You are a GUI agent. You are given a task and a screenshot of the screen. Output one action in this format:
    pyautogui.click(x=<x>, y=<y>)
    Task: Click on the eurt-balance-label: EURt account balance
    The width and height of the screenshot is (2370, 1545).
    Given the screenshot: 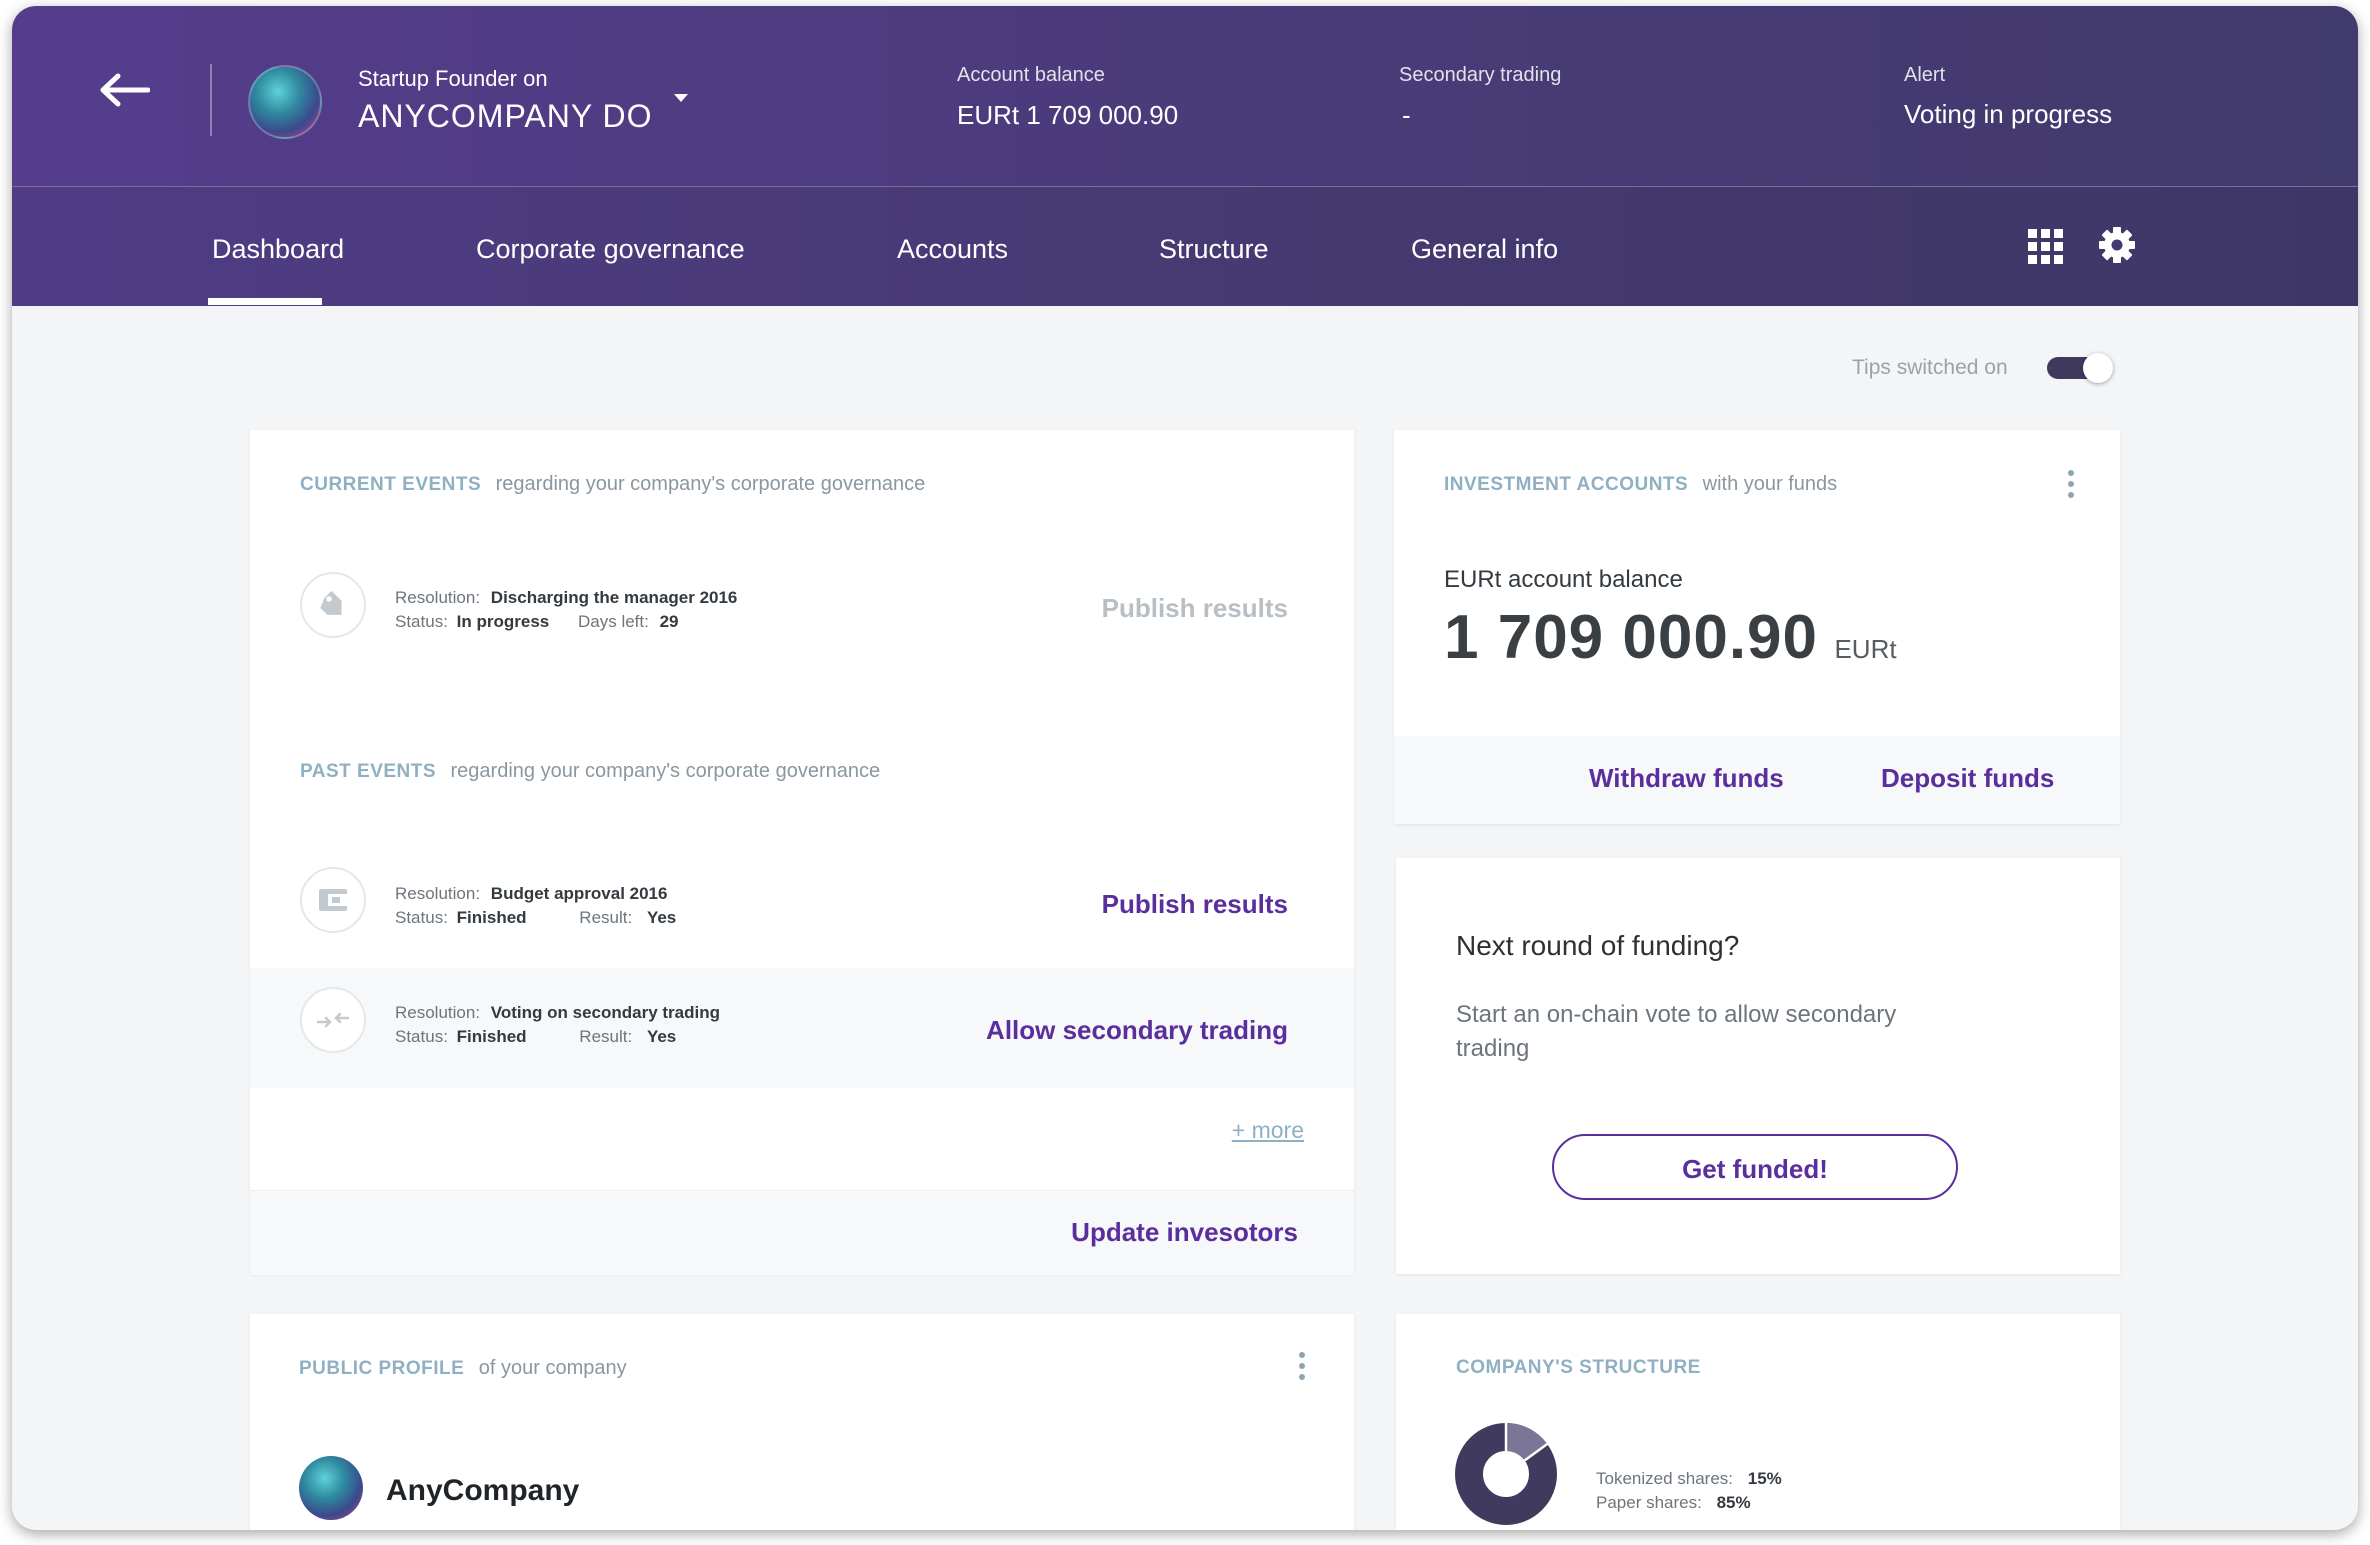 What is the action you would take?
    pyautogui.click(x=1563, y=579)
    